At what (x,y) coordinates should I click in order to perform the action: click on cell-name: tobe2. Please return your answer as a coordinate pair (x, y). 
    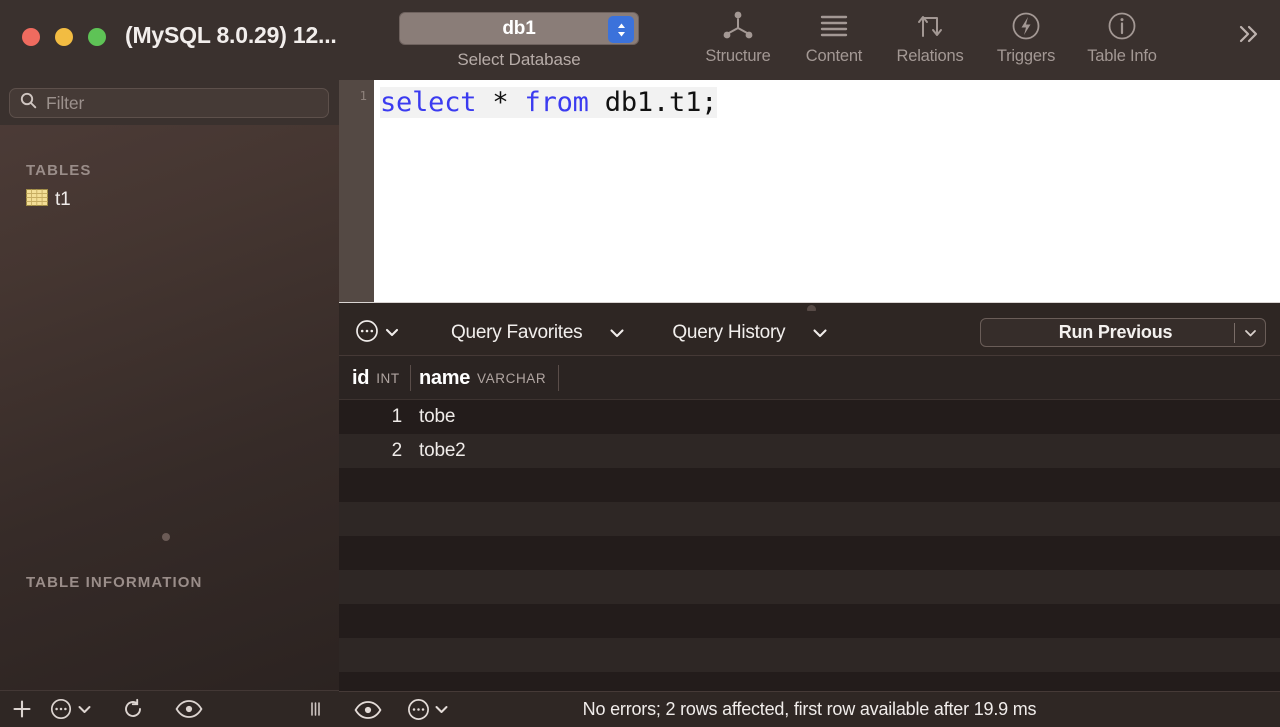
    Looking at the image, I should click on (442, 451).